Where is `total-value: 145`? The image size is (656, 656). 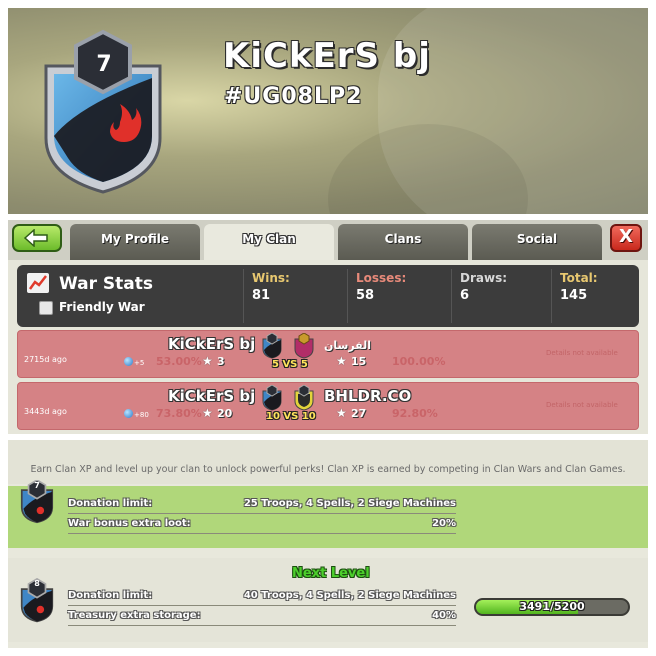
total-value: 145 is located at coordinates (574, 295).